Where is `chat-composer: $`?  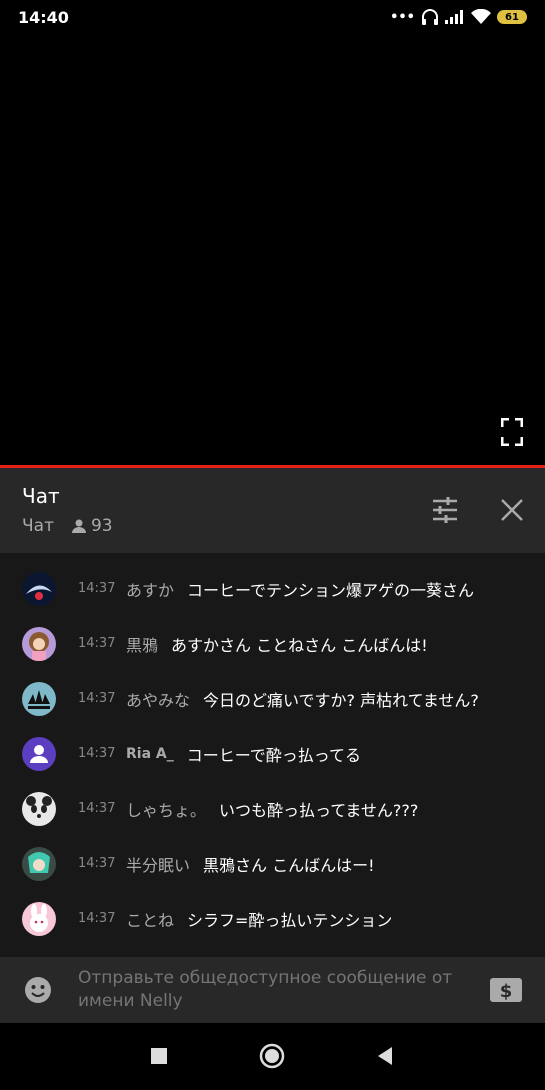
chat-composer: $ is located at coordinates (272, 990).